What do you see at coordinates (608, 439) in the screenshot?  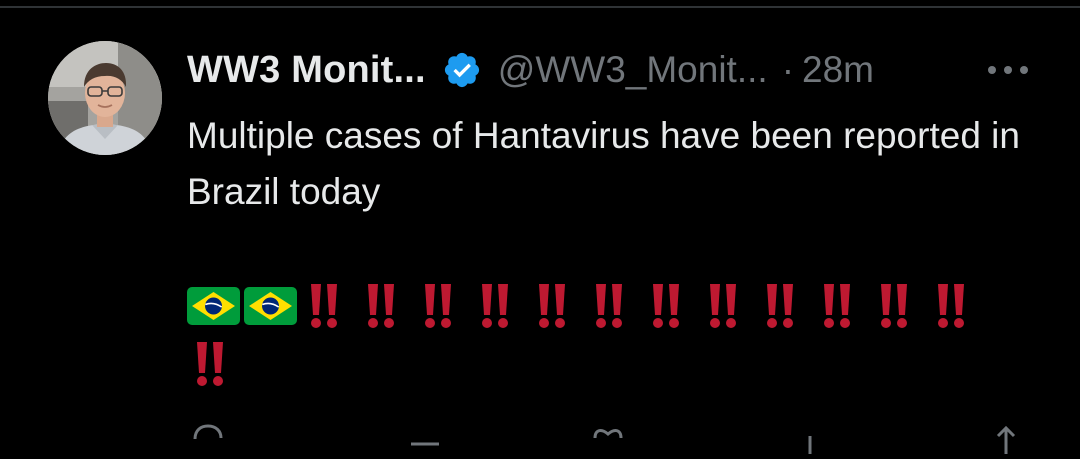 I see `like-icon` at bounding box center [608, 439].